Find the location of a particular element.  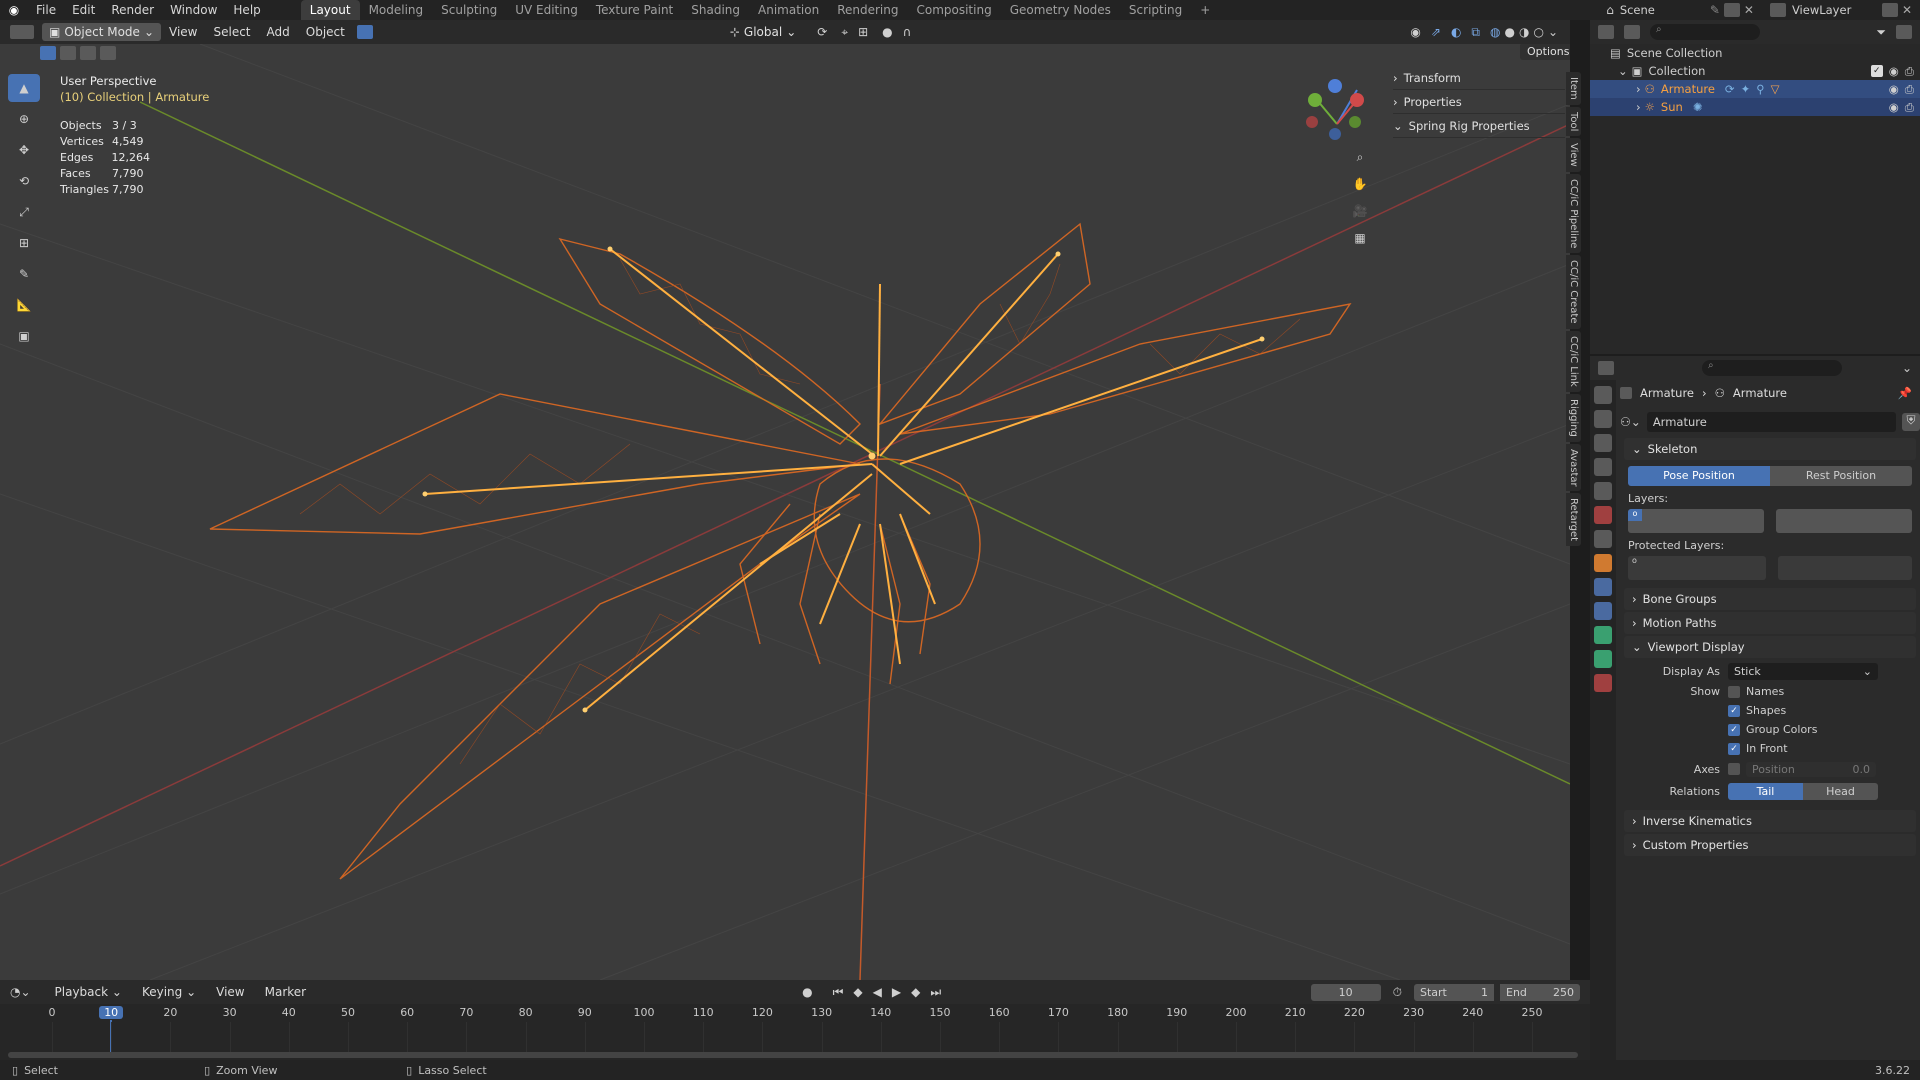

physics-props-icon is located at coordinates (1603, 587).